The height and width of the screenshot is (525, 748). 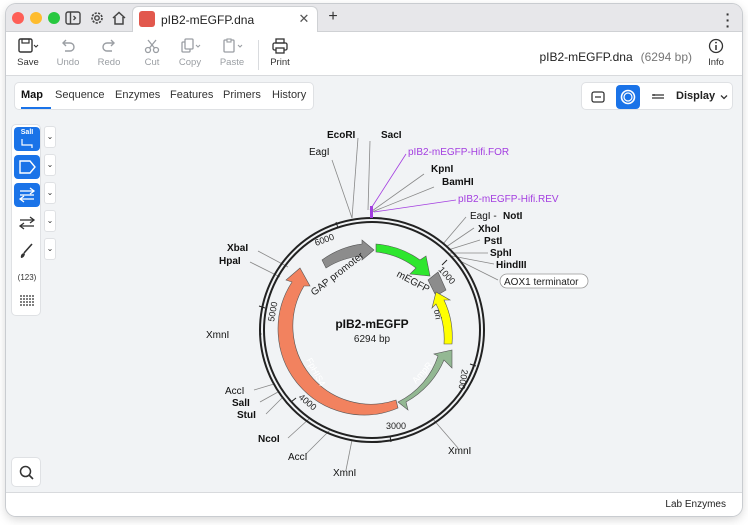 What do you see at coordinates (368, 331) in the screenshot?
I see `tick-labels: 1000 2000 3000 4000 5000 6000` at bounding box center [368, 331].